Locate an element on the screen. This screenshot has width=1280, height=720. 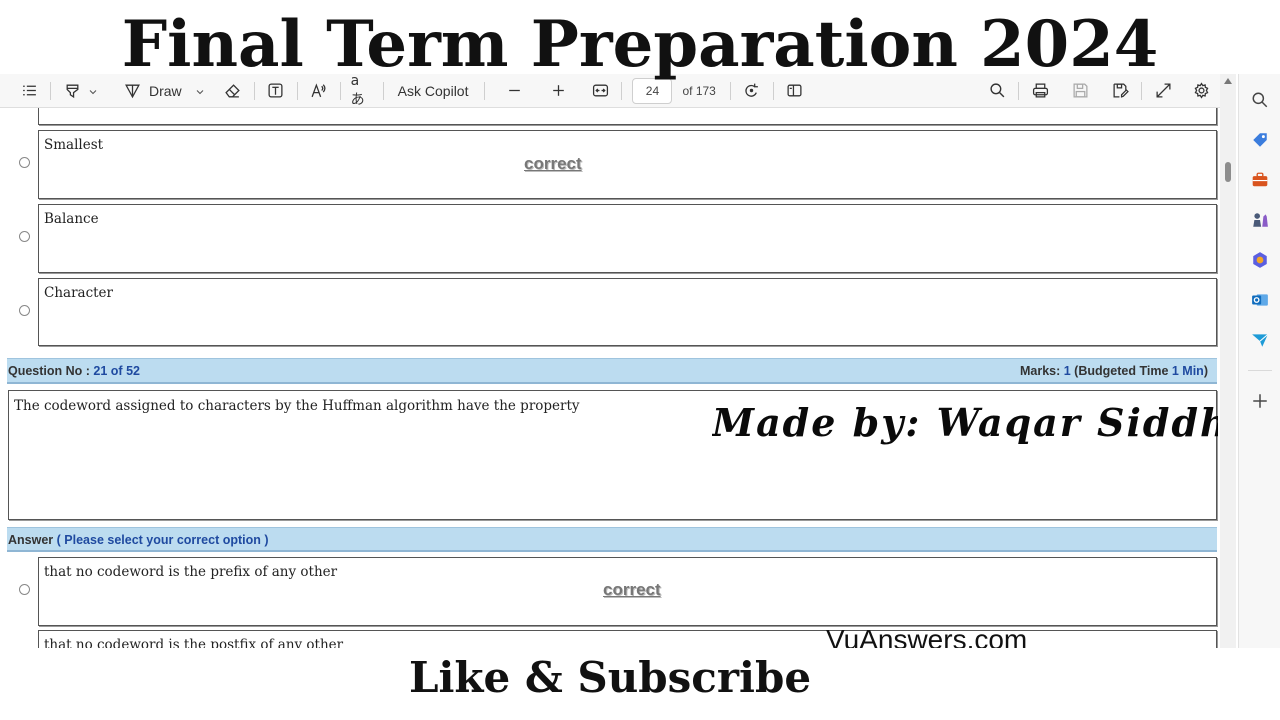
sidebar-divider is located at coordinates (1259, 370).